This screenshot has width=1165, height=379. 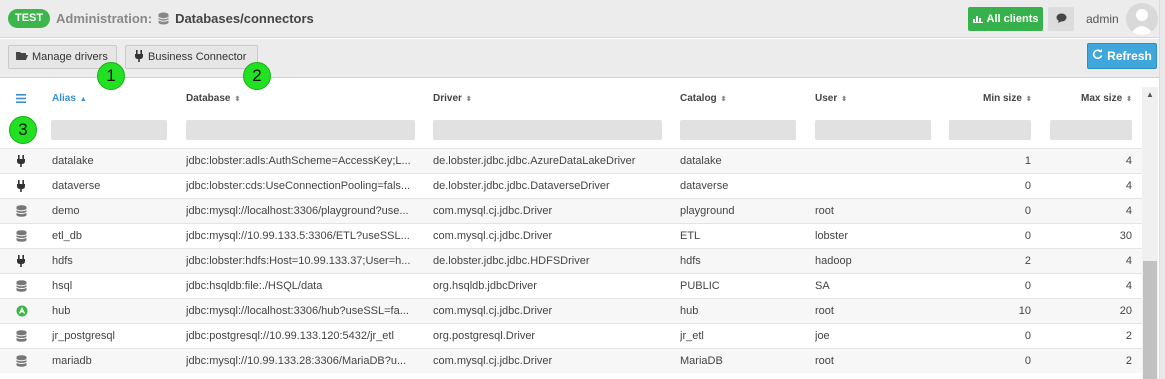 I want to click on column-header-max-size-label: Max size, so click(x=1102, y=98).